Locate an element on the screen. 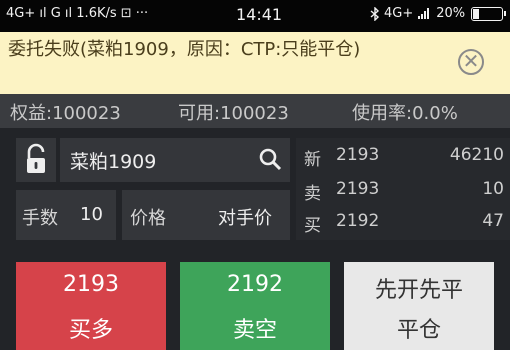 The image size is (510, 350). status-bar: 4G+ ıl G ıl 1.6K/s ⊡ ··· 14:41 4G+ 20% is located at coordinates (255, 16).